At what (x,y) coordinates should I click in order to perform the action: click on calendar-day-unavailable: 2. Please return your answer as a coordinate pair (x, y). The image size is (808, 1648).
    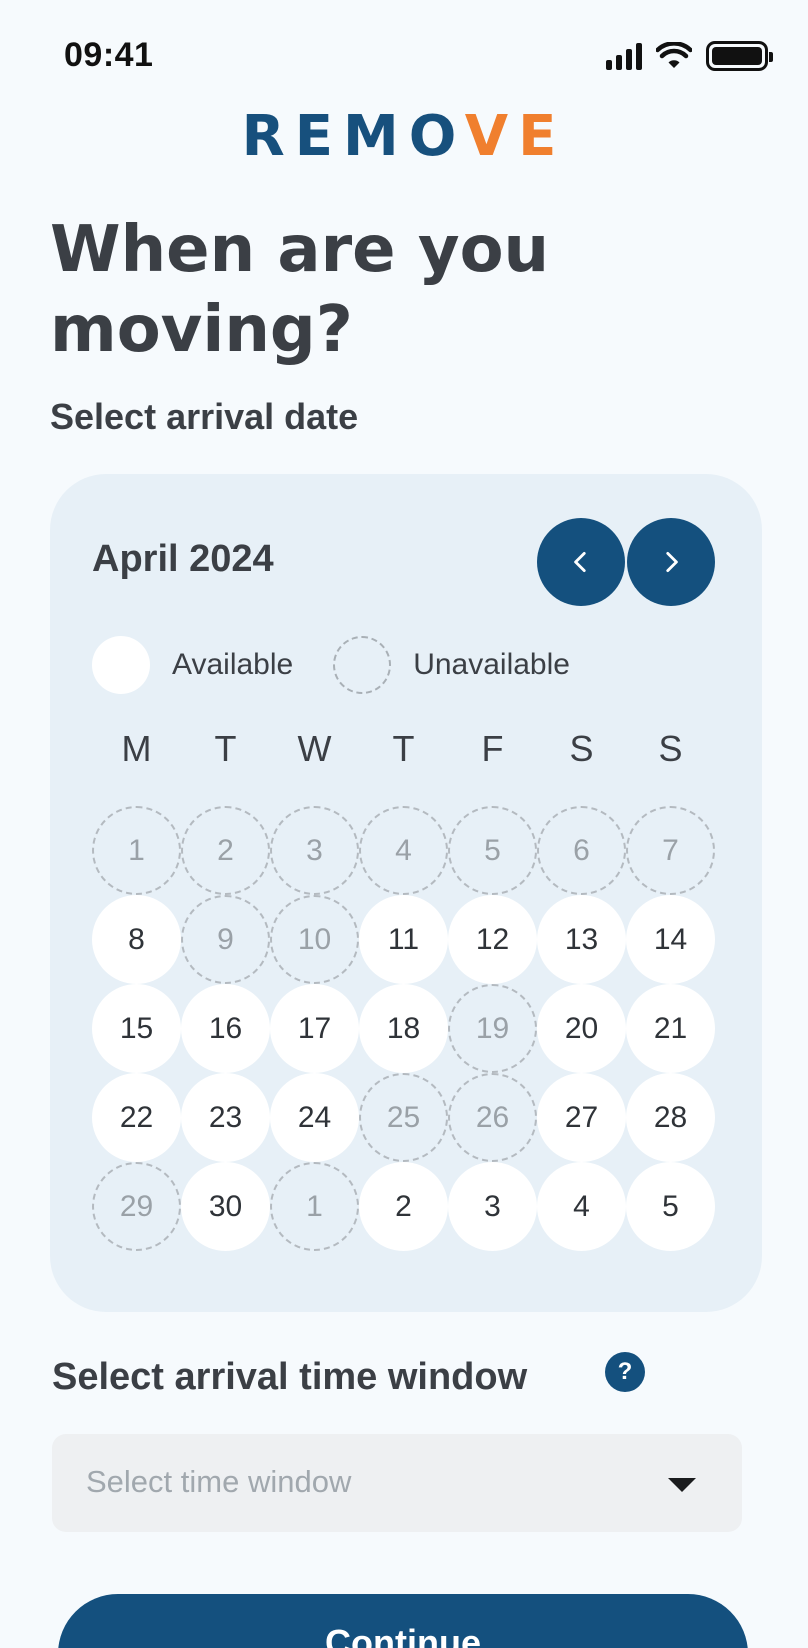
    Looking at the image, I should click on (225, 850).